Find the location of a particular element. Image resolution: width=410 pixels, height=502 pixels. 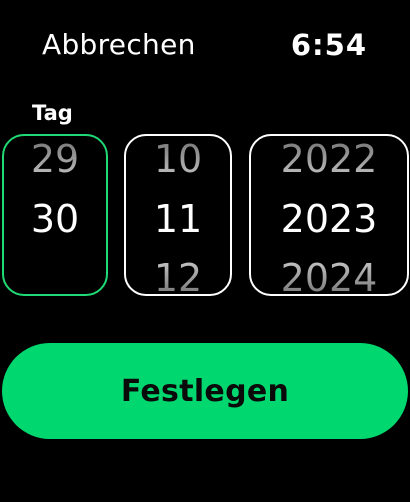

month-wheel: 10 11 12 is located at coordinates (178, 215).